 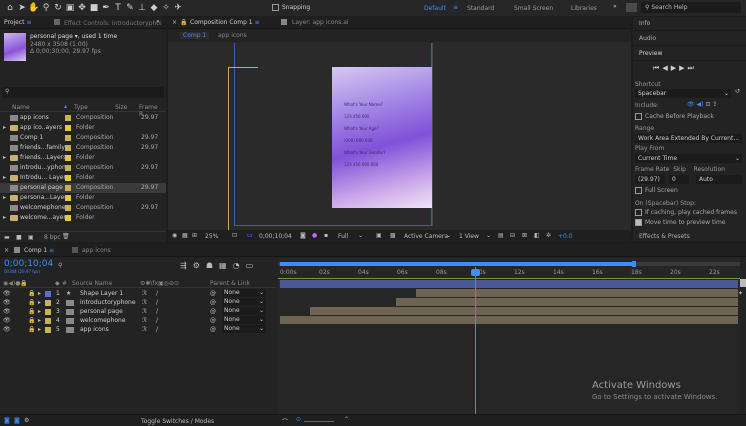 What do you see at coordinates (656, 190) in the screenshot?
I see `full-screen-option: Full Screen` at bounding box center [656, 190].